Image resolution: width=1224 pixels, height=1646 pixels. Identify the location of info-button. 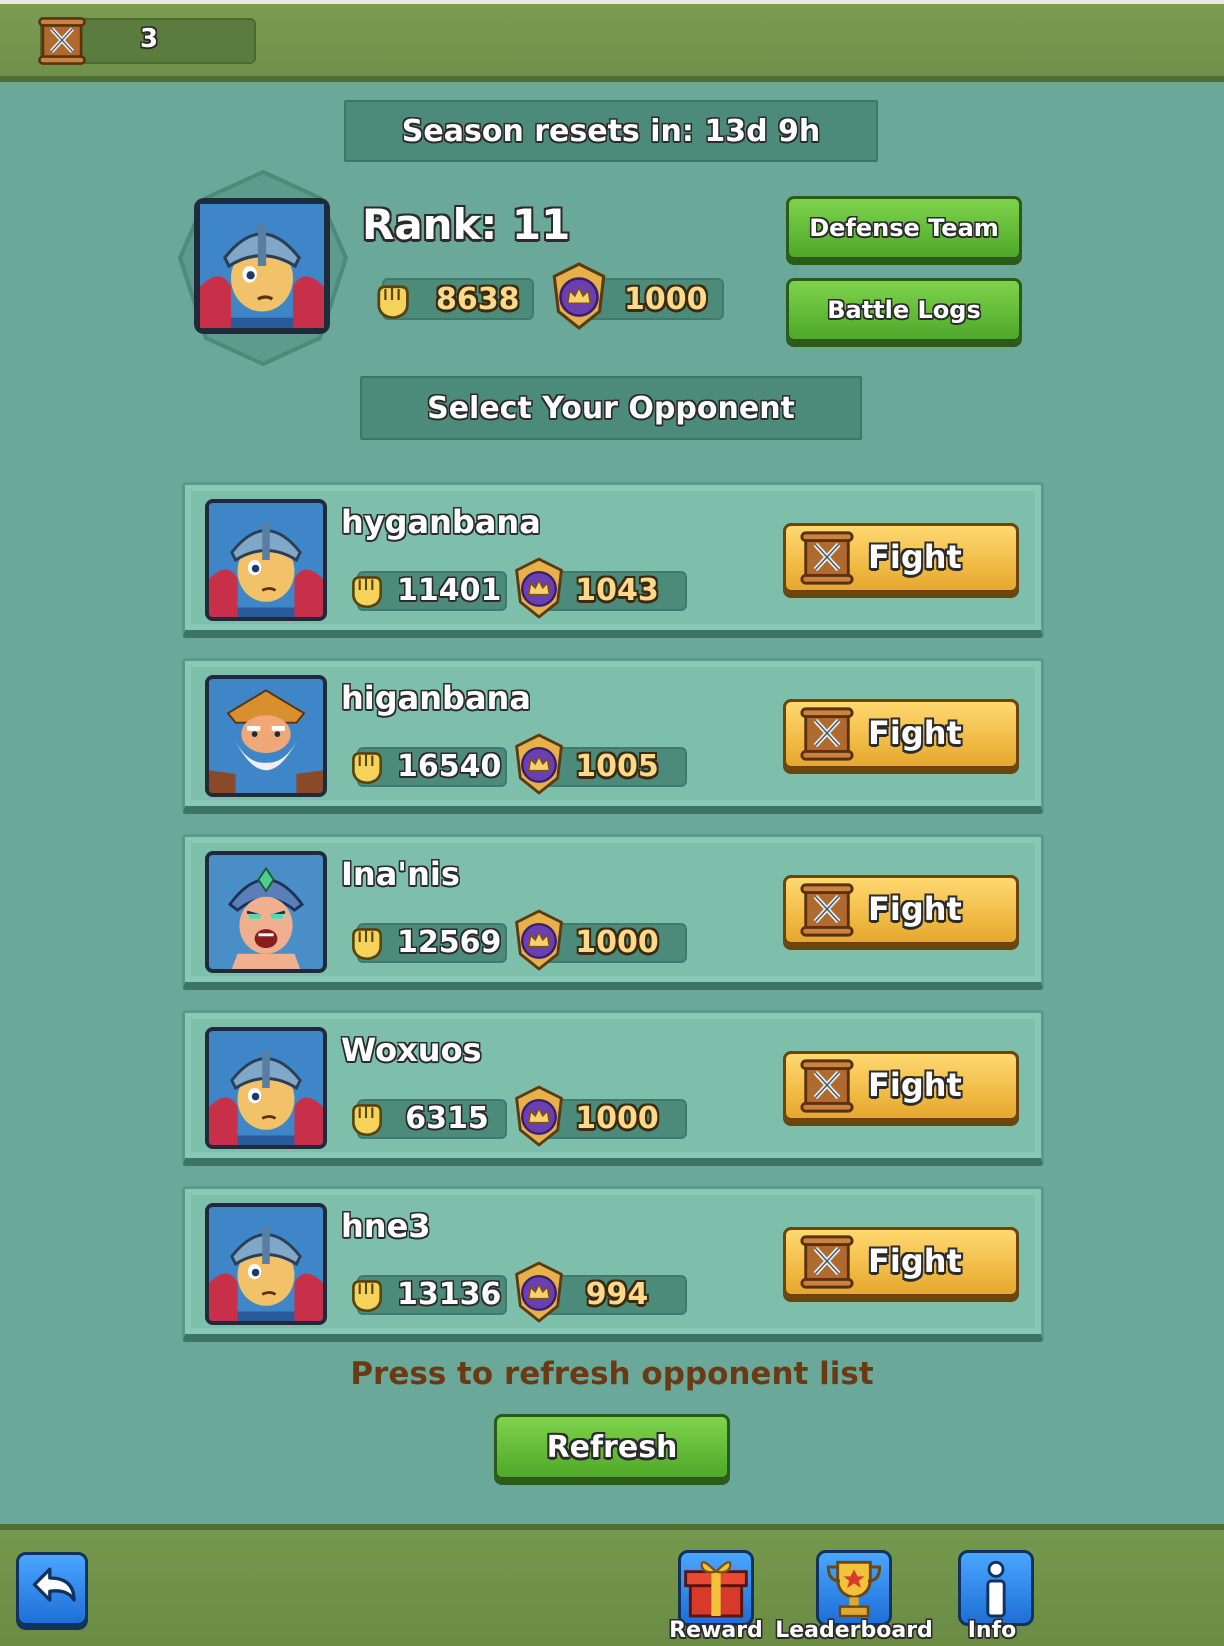
(996, 1588).